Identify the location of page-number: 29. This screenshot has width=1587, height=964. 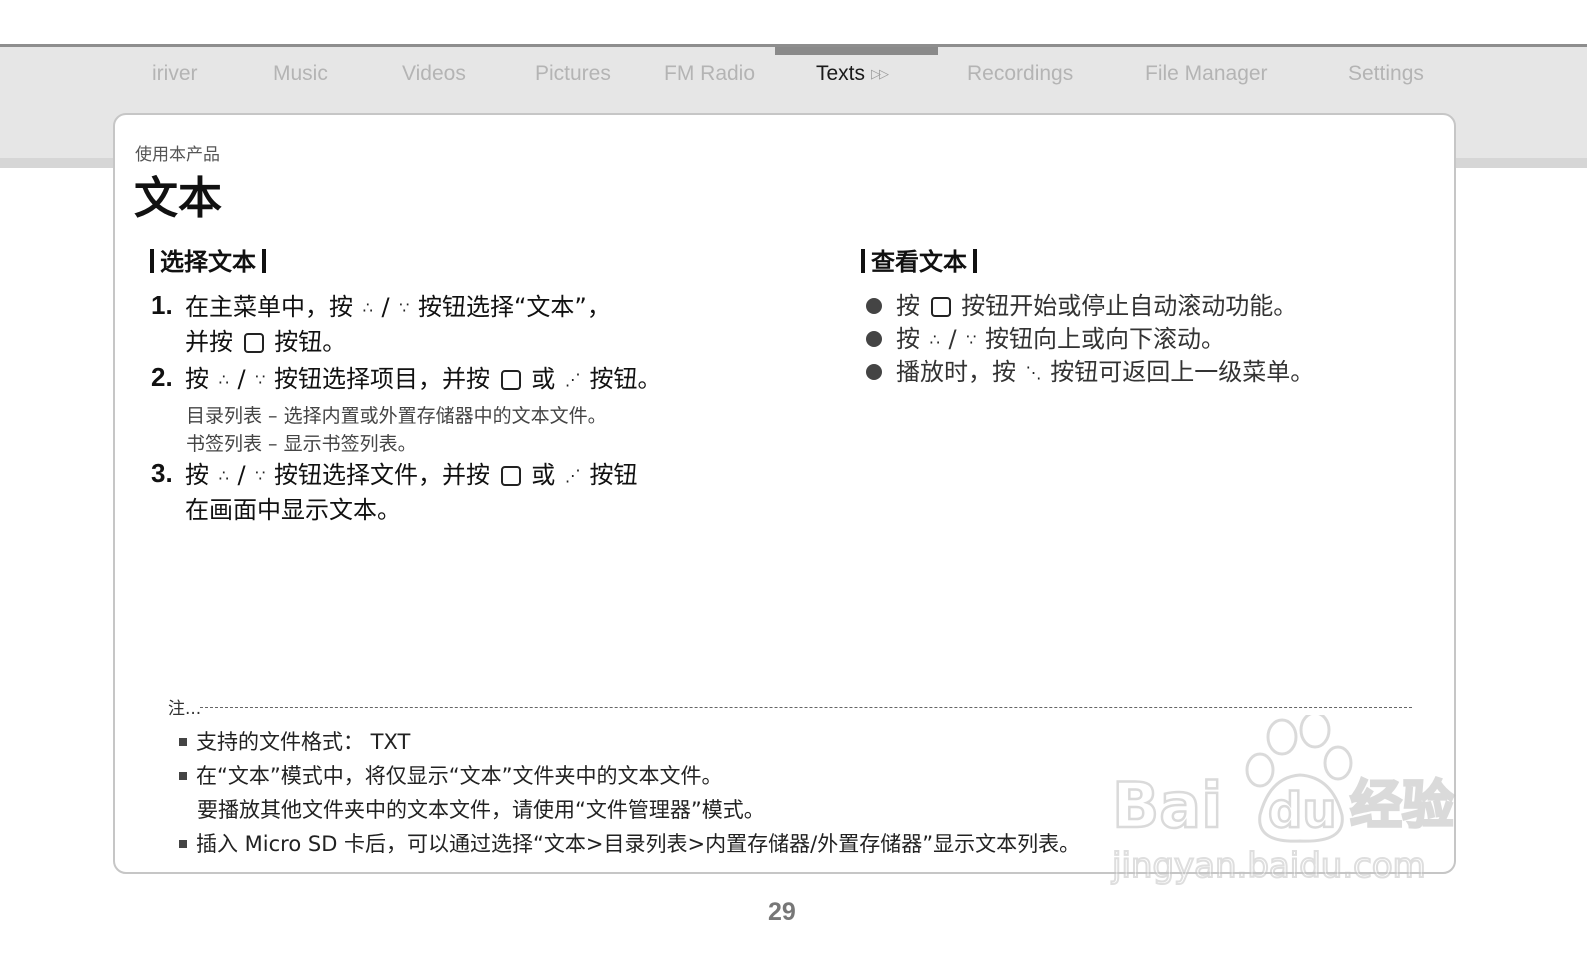
(782, 912).